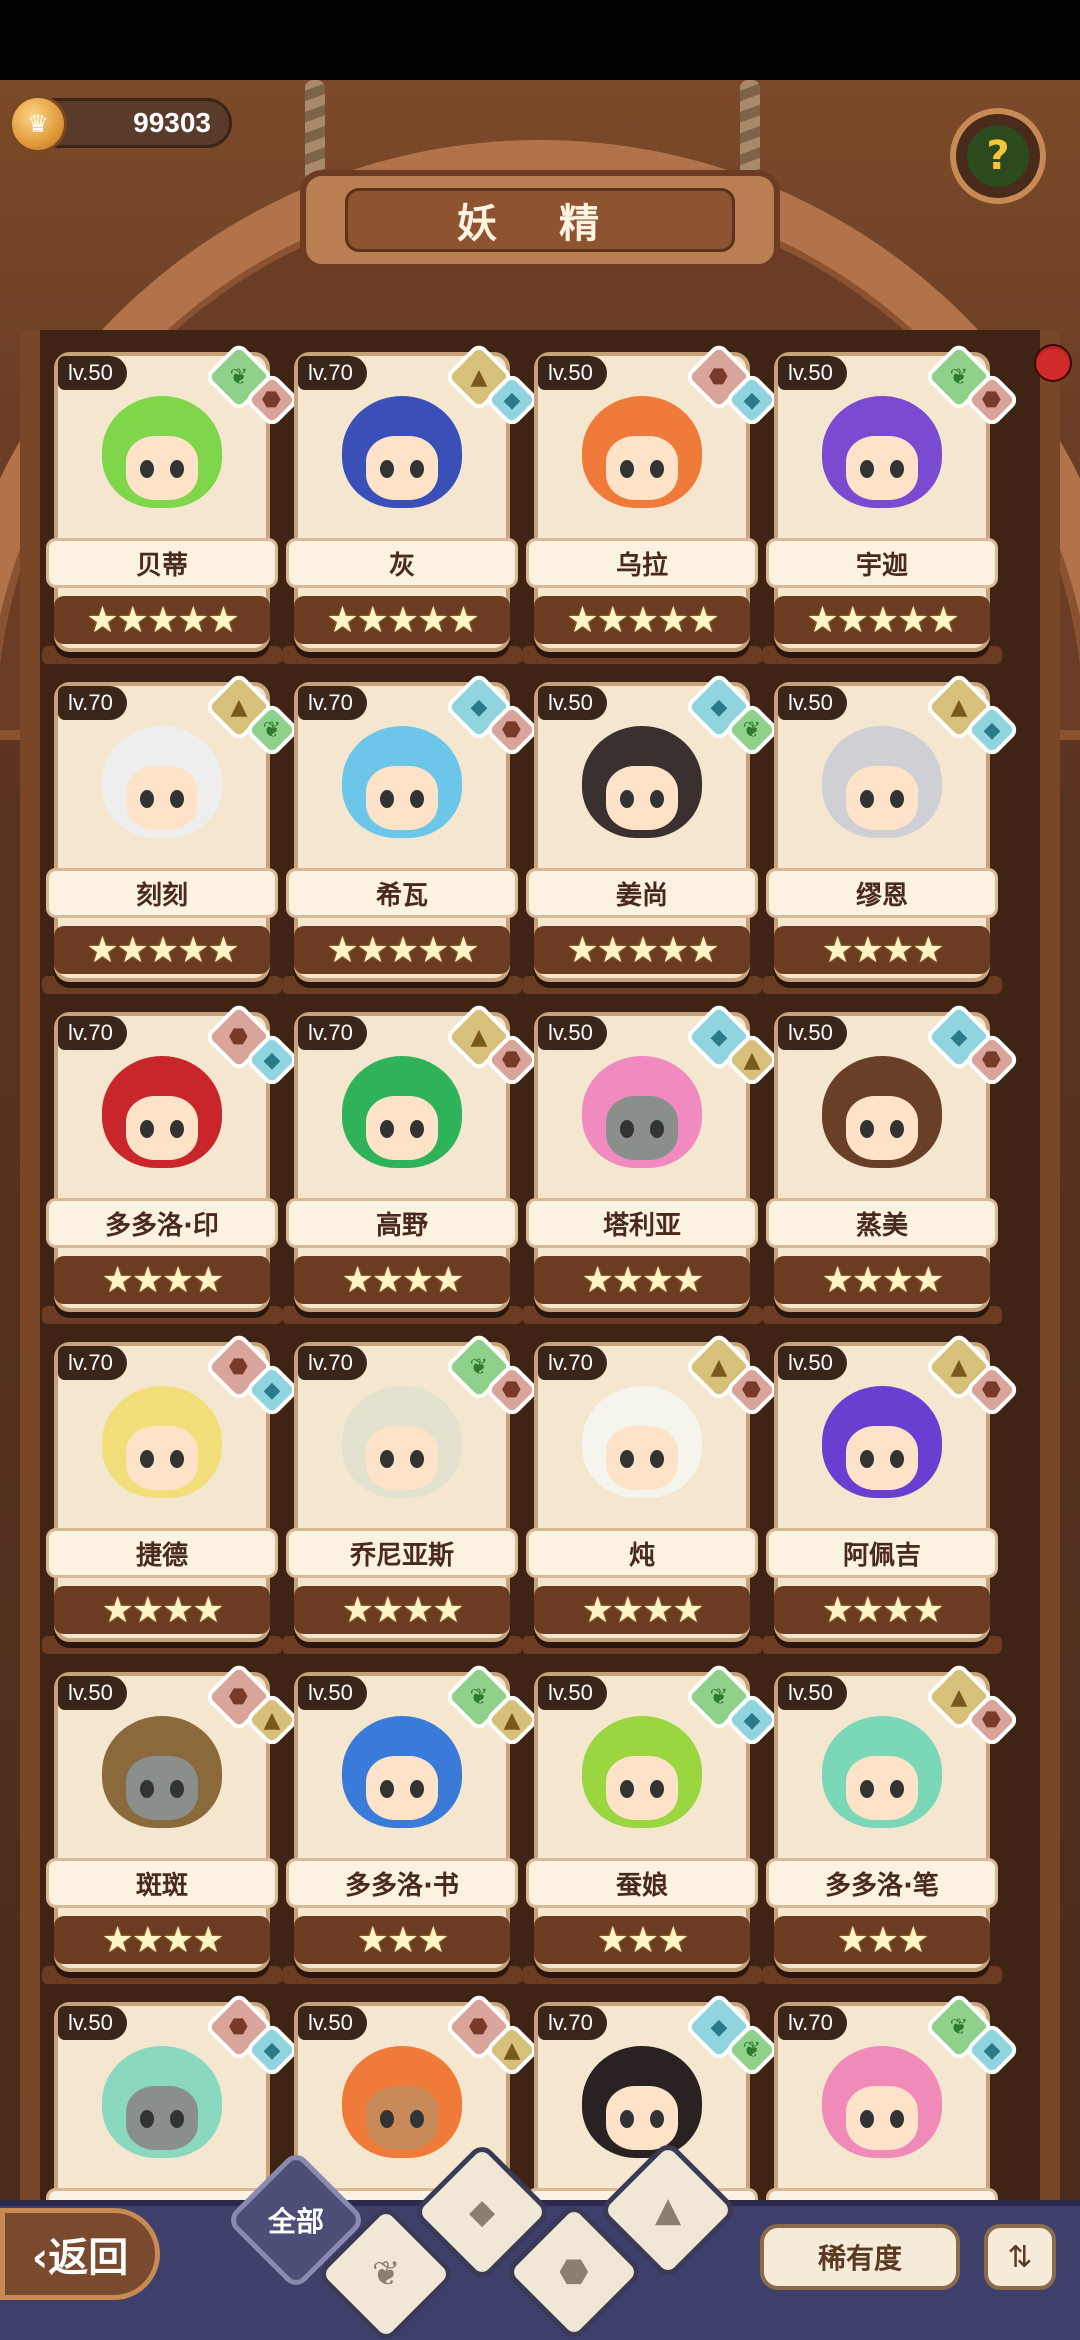 This screenshot has width=1080, height=2340. What do you see at coordinates (171, 1826) in the screenshot?
I see `fairy-card: lv.50 ⬣ ▲ 斑斑 ★★★★` at bounding box center [171, 1826].